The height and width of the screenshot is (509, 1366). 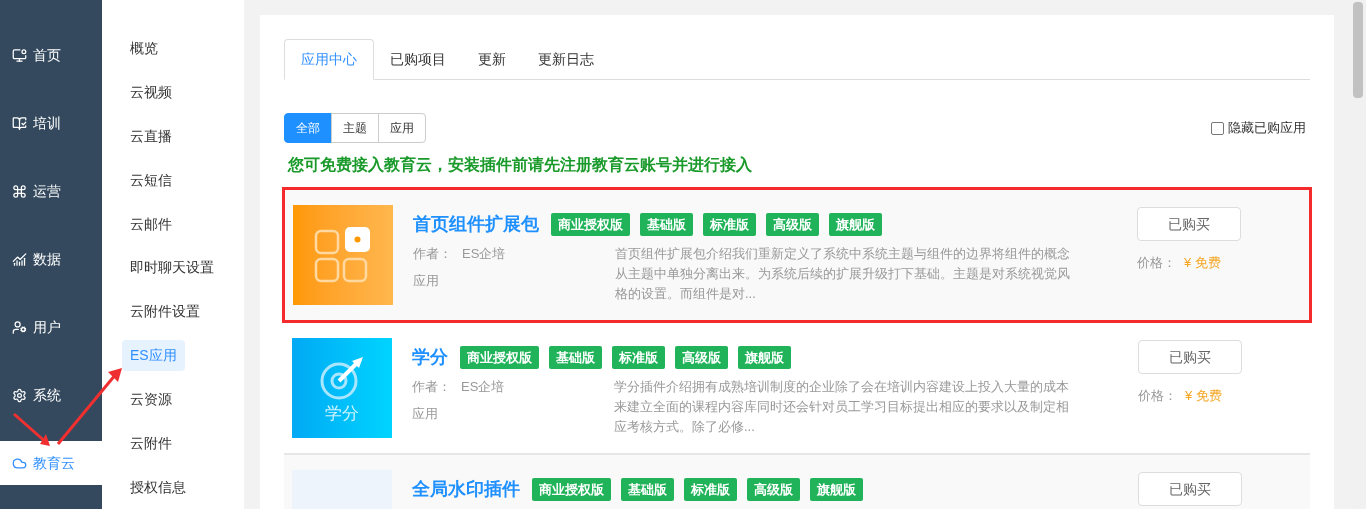 I want to click on tab: 更新, so click(x=492, y=59).